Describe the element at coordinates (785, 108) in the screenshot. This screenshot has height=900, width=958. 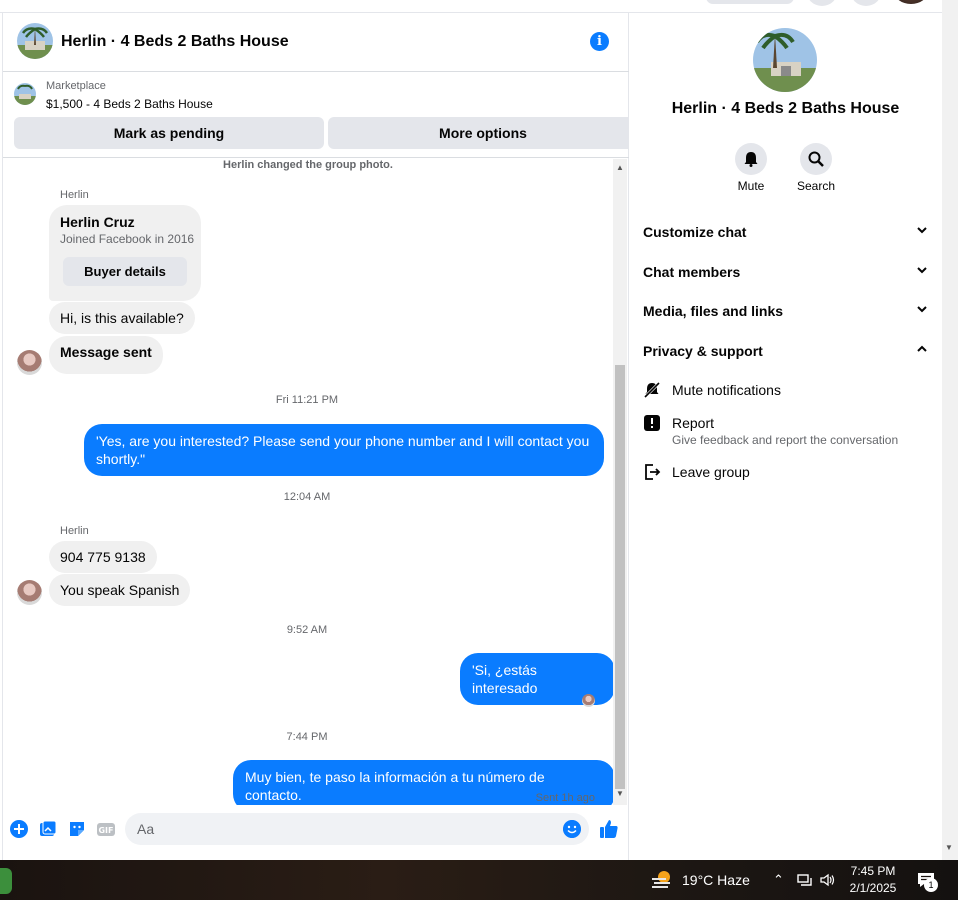
I see `info-panel-title: Herlin · 4 Beds 2 Baths House` at that location.